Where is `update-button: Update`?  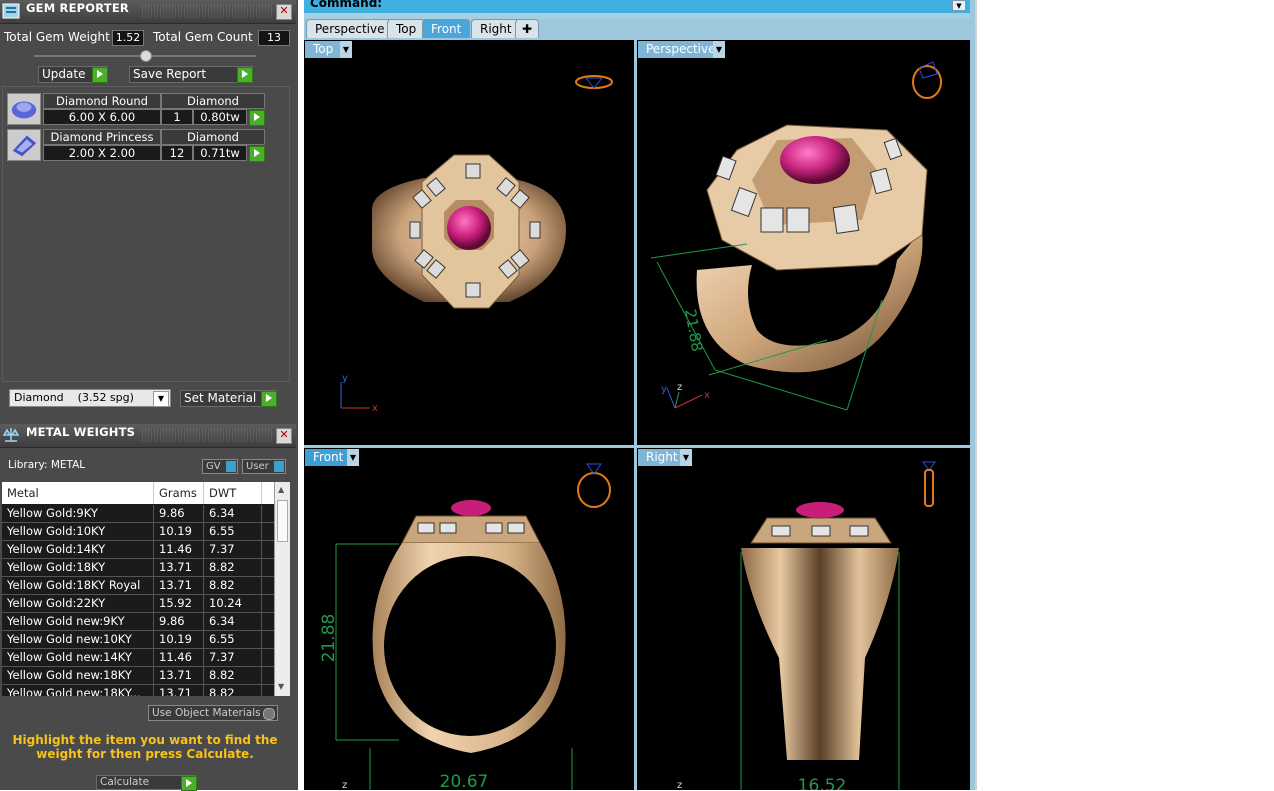
update-button: Update is located at coordinates (73, 74).